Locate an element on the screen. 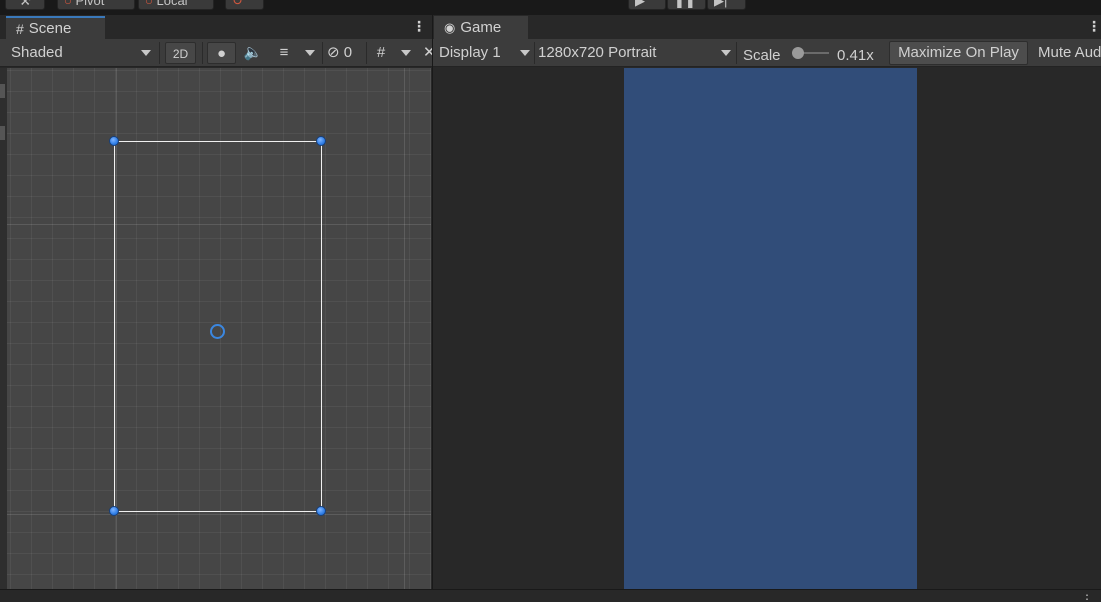 This screenshot has height=602, width=1101. display-value: Display 1 is located at coordinates (470, 52).